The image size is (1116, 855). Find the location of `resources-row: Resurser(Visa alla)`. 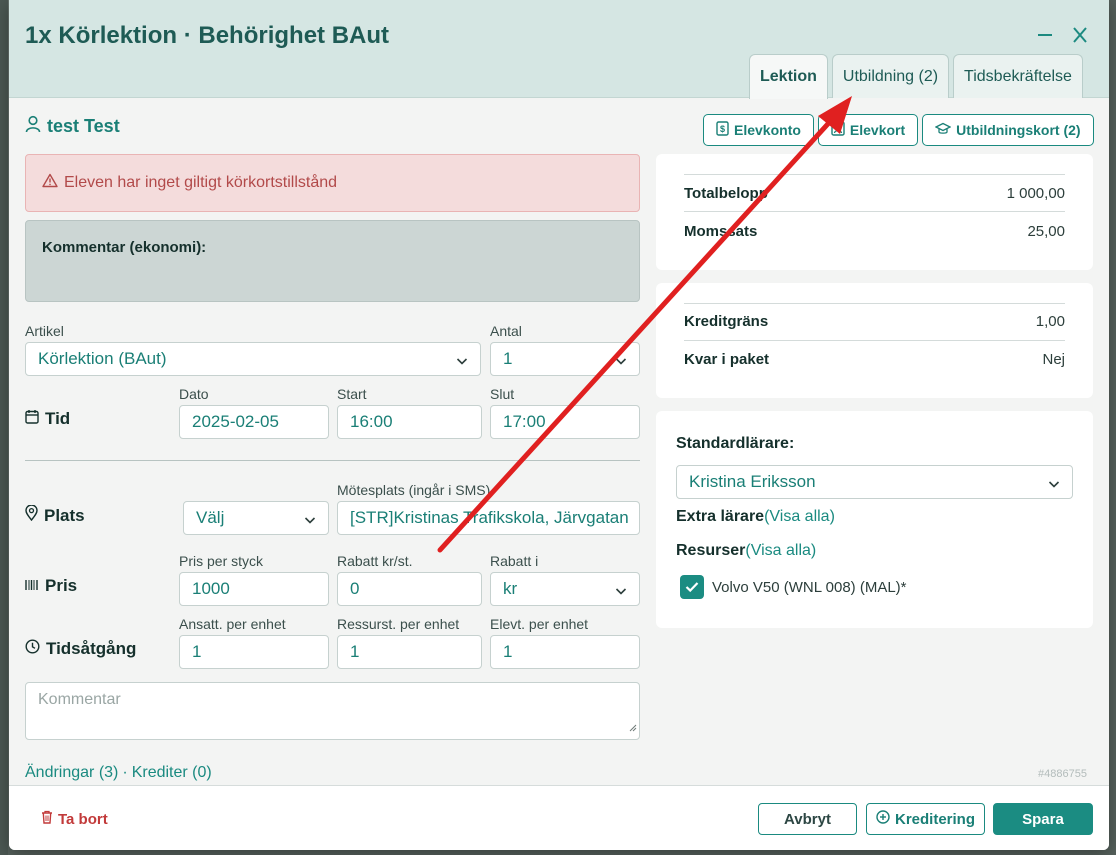

resources-row: Resurser(Visa alla) is located at coordinates (746, 551).